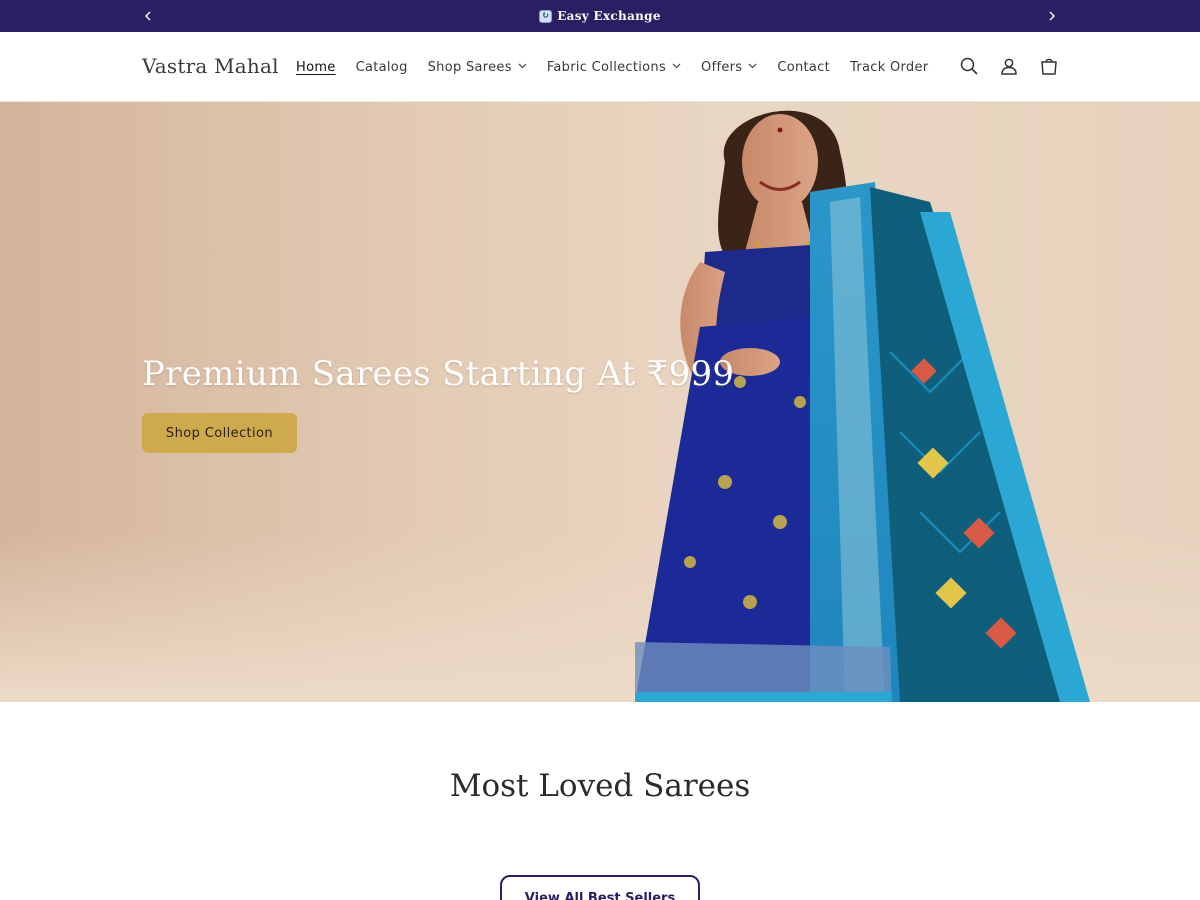 Image resolution: width=1200 pixels, height=900 pixels. I want to click on nav-item-home: Home, so click(316, 67).